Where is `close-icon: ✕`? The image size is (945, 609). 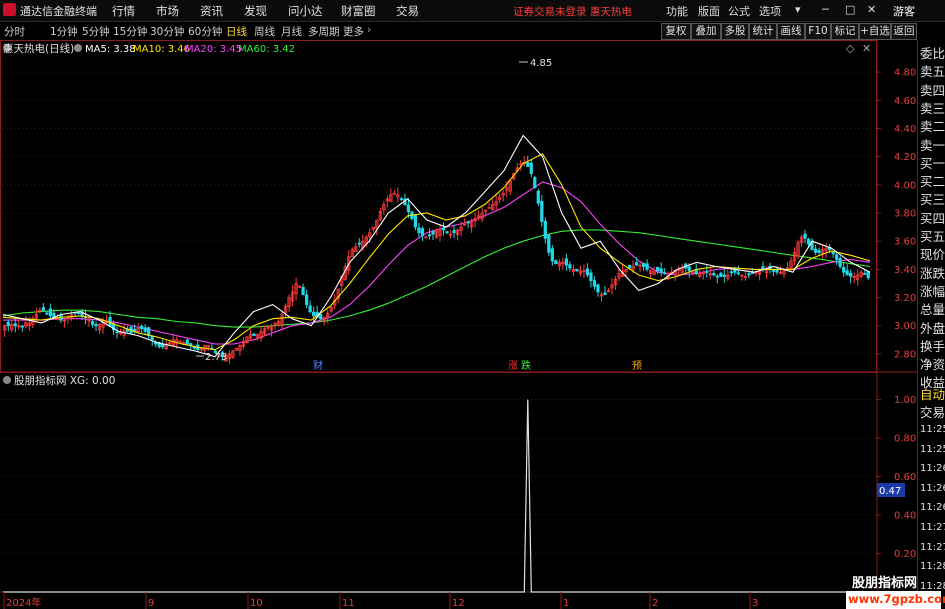 close-icon: ✕ is located at coordinates (871, 9).